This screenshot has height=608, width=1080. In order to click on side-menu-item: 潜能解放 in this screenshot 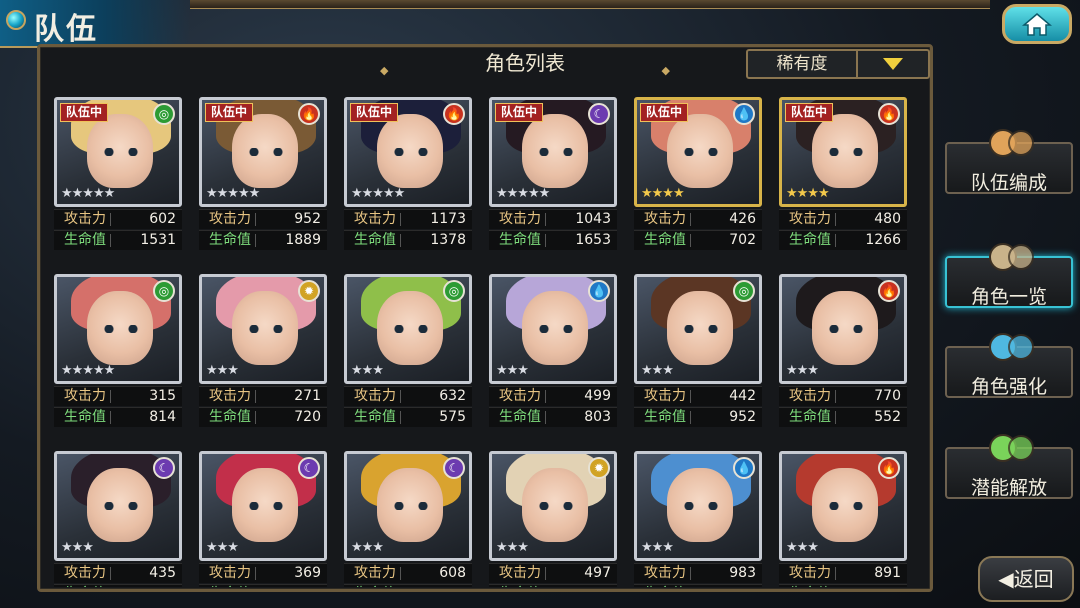, I will do `click(1009, 466)`.